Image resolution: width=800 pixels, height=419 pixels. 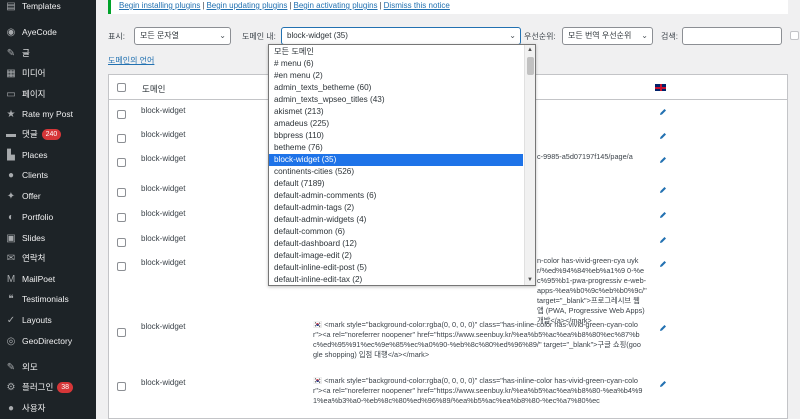 I want to click on dropdown-option: default-common (6), so click(x=396, y=232).